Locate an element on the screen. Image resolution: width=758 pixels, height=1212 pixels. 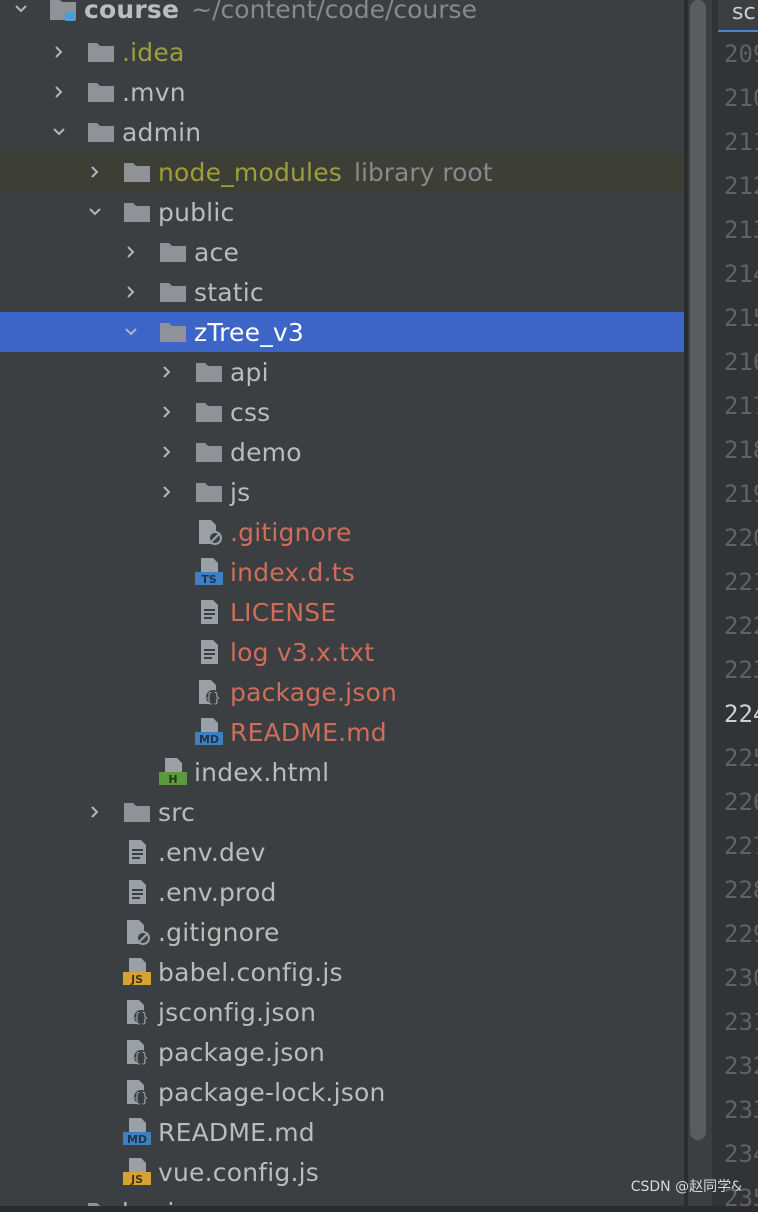
tree-row-idea: .idea is located at coordinates (342, 52).